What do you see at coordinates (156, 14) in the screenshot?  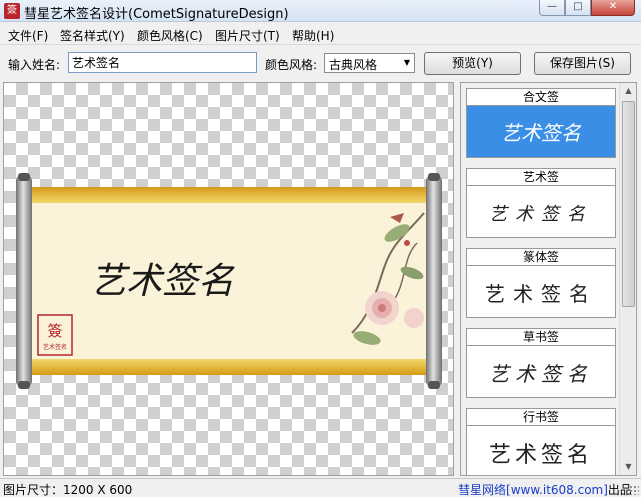 I see `window-title: 彗星艺术签名设计(CometSignatureDesign)` at bounding box center [156, 14].